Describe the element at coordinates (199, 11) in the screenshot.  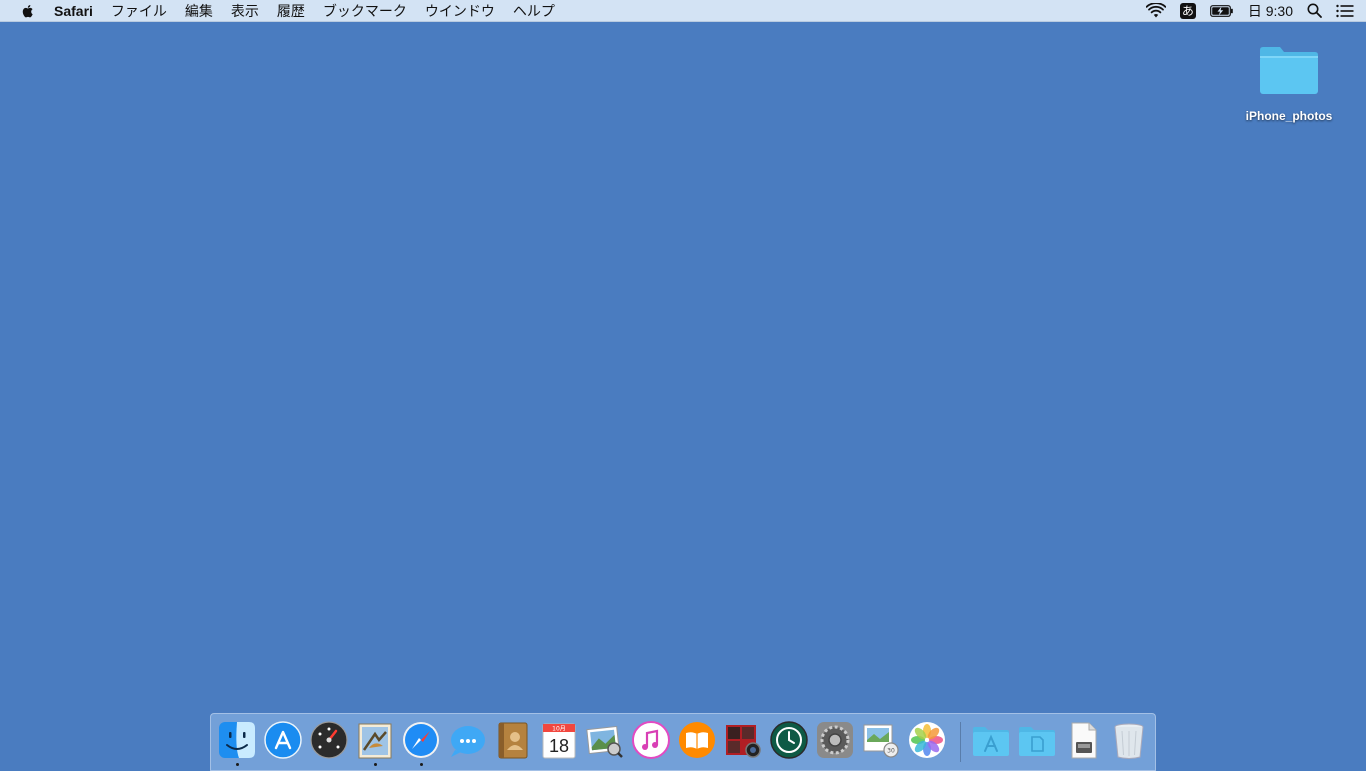
I see `menu-edit: 編集` at that location.